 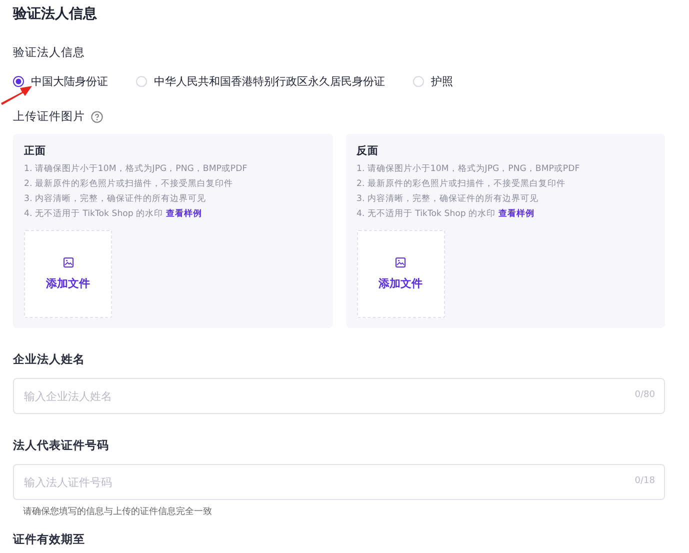 What do you see at coordinates (49, 52) in the screenshot?
I see `field-label: 验证法人信息` at bounding box center [49, 52].